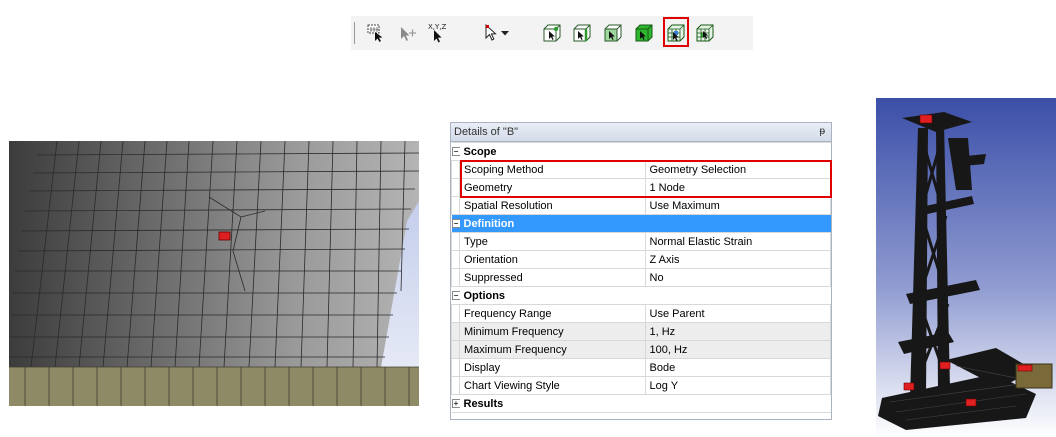 Image resolution: width=1056 pixels, height=437 pixels. I want to click on box-select-button: 000, so click(376, 33).